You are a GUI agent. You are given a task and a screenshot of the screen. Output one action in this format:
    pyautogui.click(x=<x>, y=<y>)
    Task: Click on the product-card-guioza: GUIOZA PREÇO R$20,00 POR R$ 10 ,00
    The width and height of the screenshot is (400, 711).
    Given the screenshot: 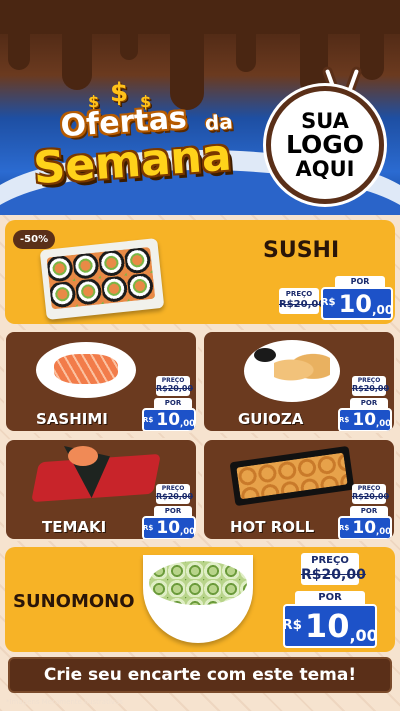 What is the action you would take?
    pyautogui.click(x=299, y=381)
    